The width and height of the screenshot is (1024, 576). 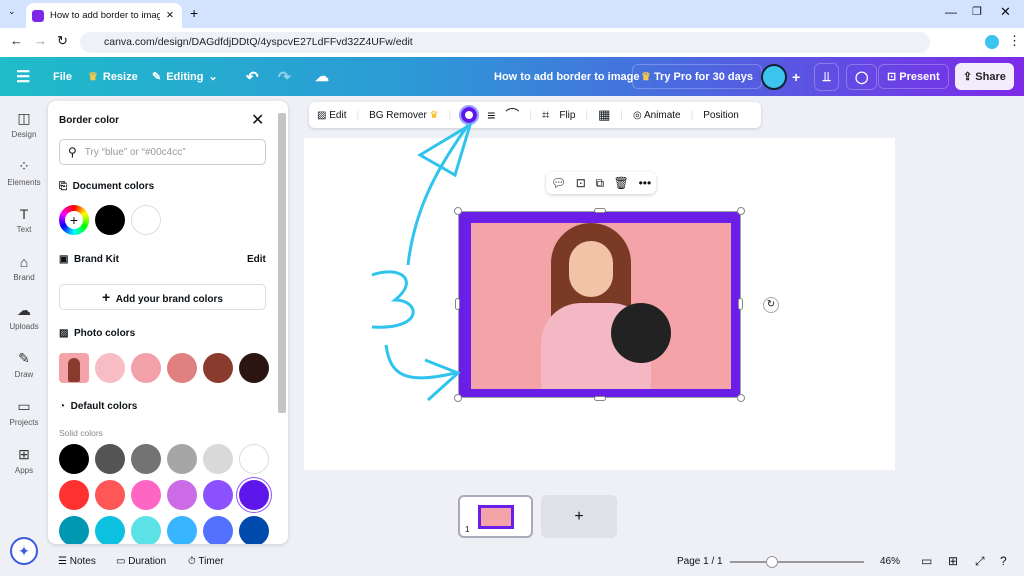 I want to click on browser-menu-icon: ⋮, so click(x=1014, y=41).